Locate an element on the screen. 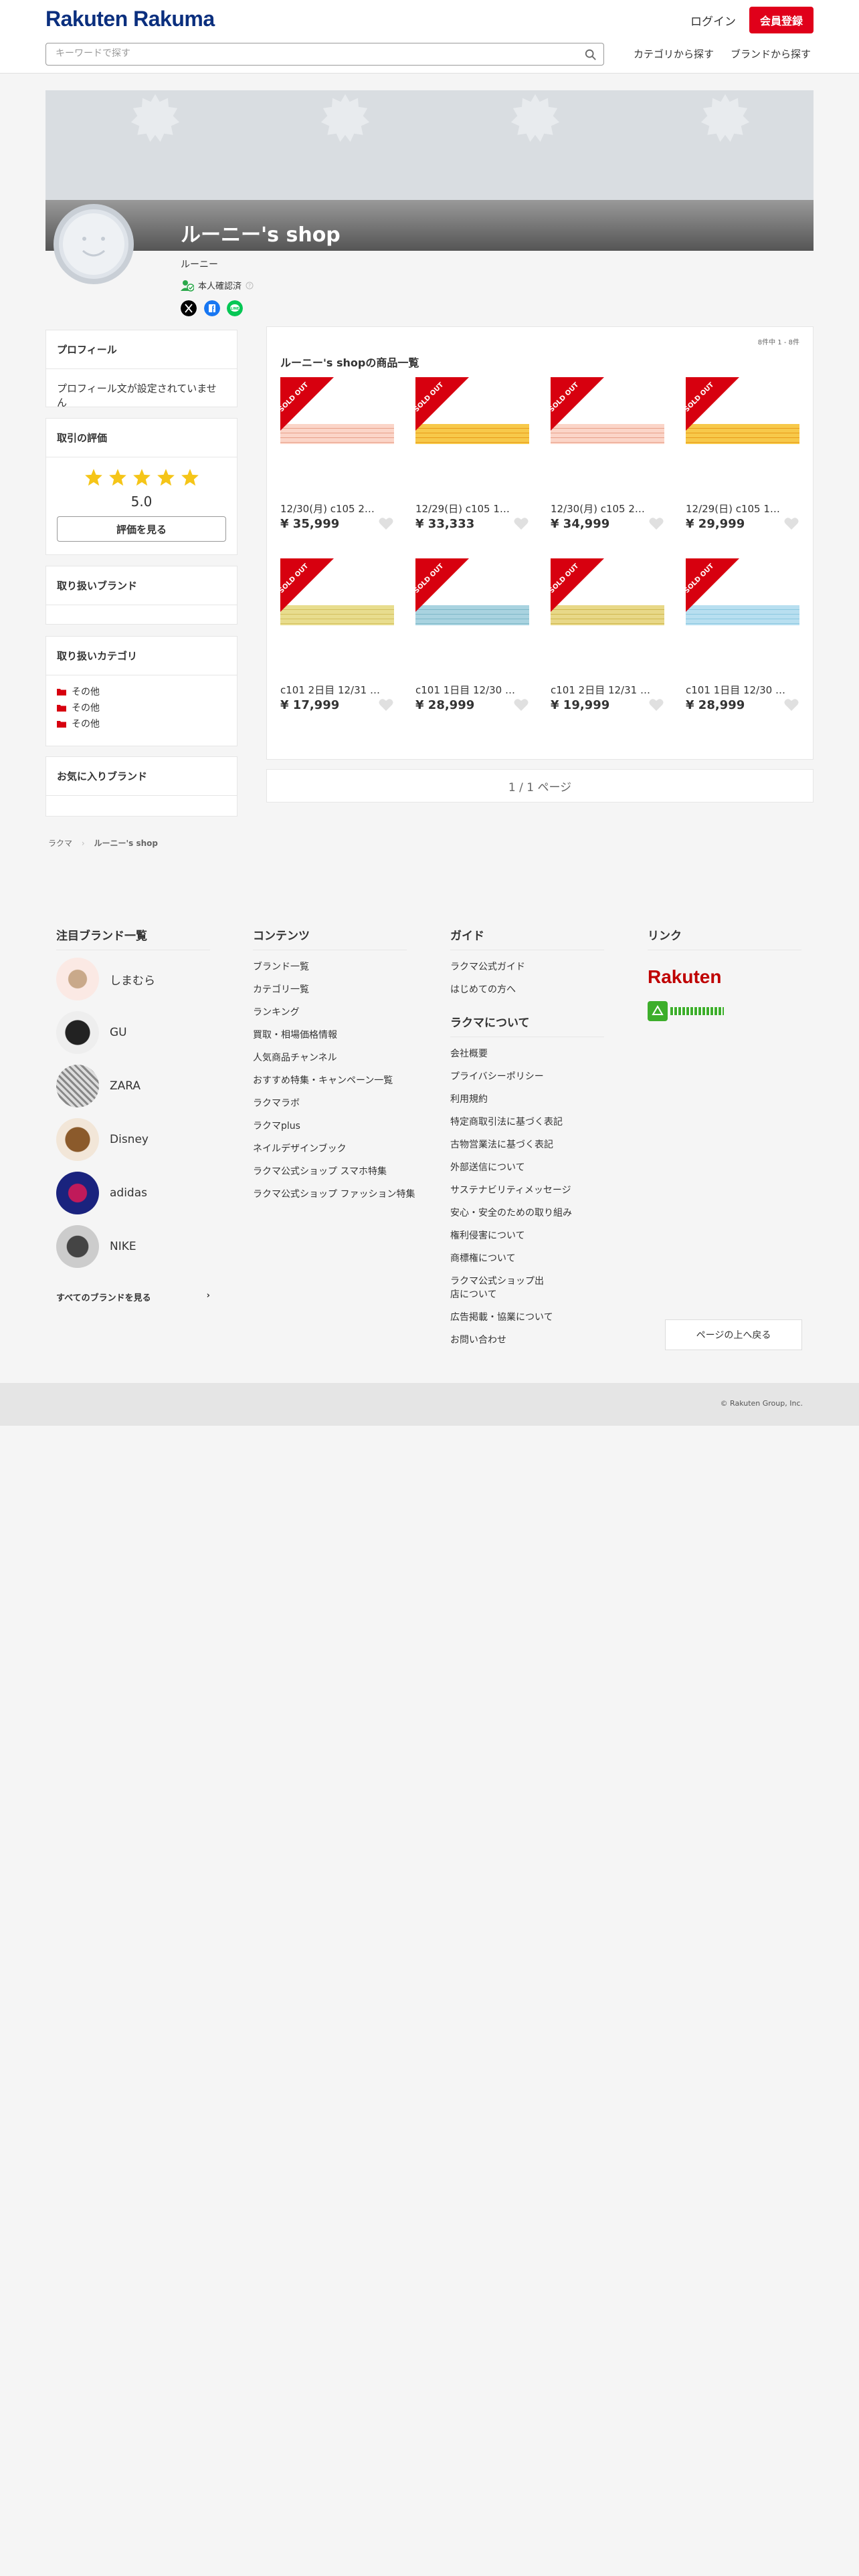  about-link: ラクマ公式ショップ出店について is located at coordinates (497, 1288).